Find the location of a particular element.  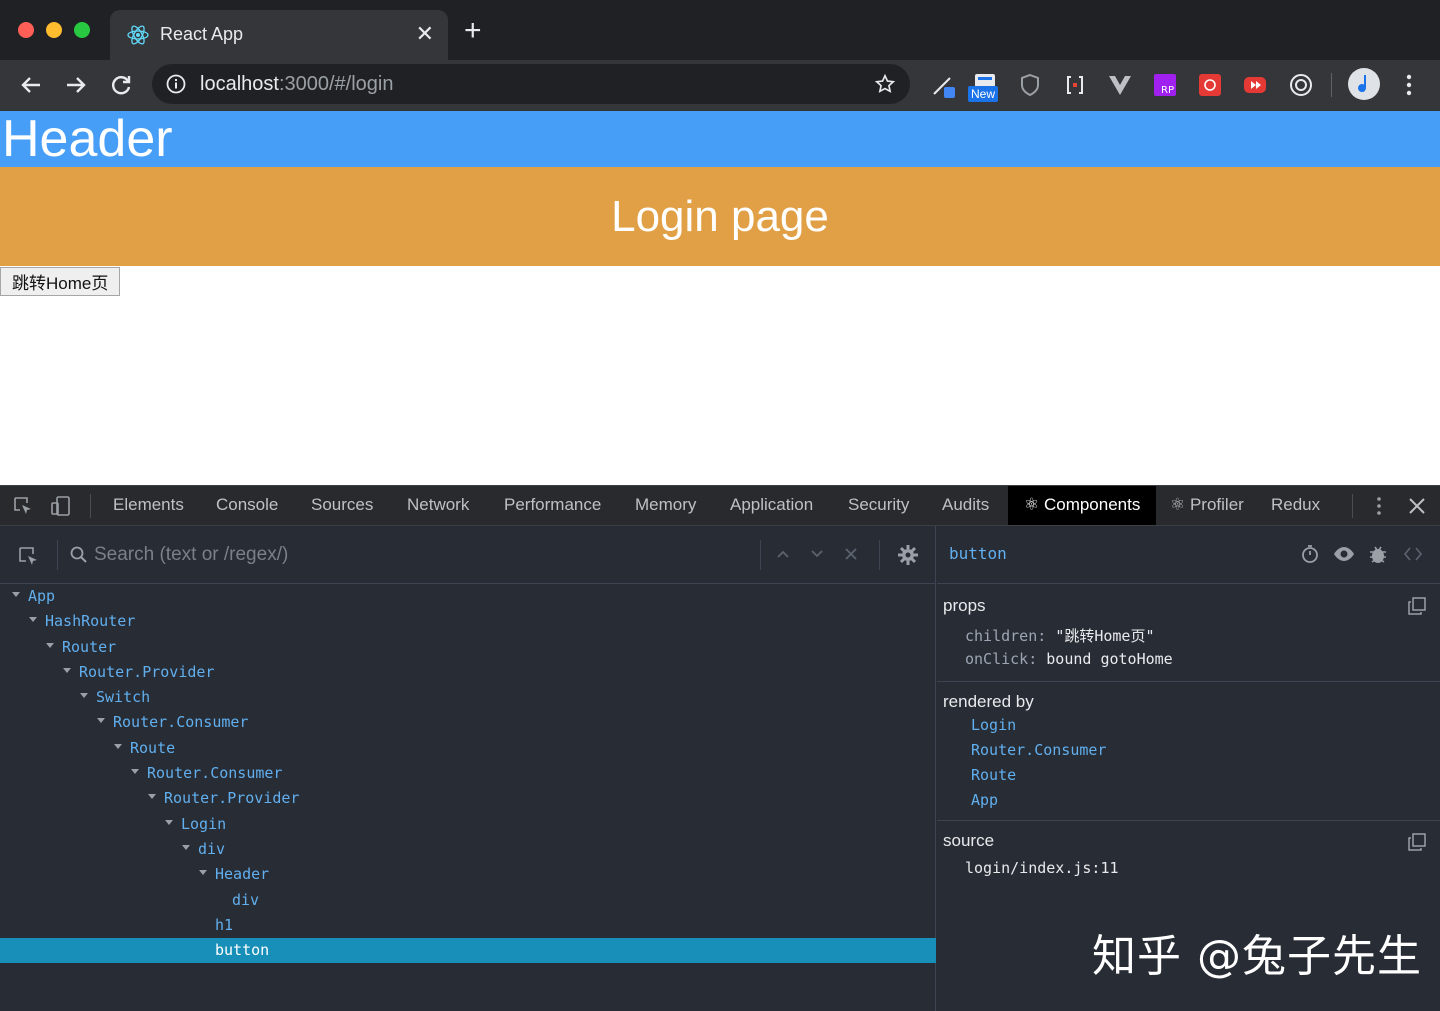

tab-profiler: ⚛ Profiler is located at coordinates (1207, 505).